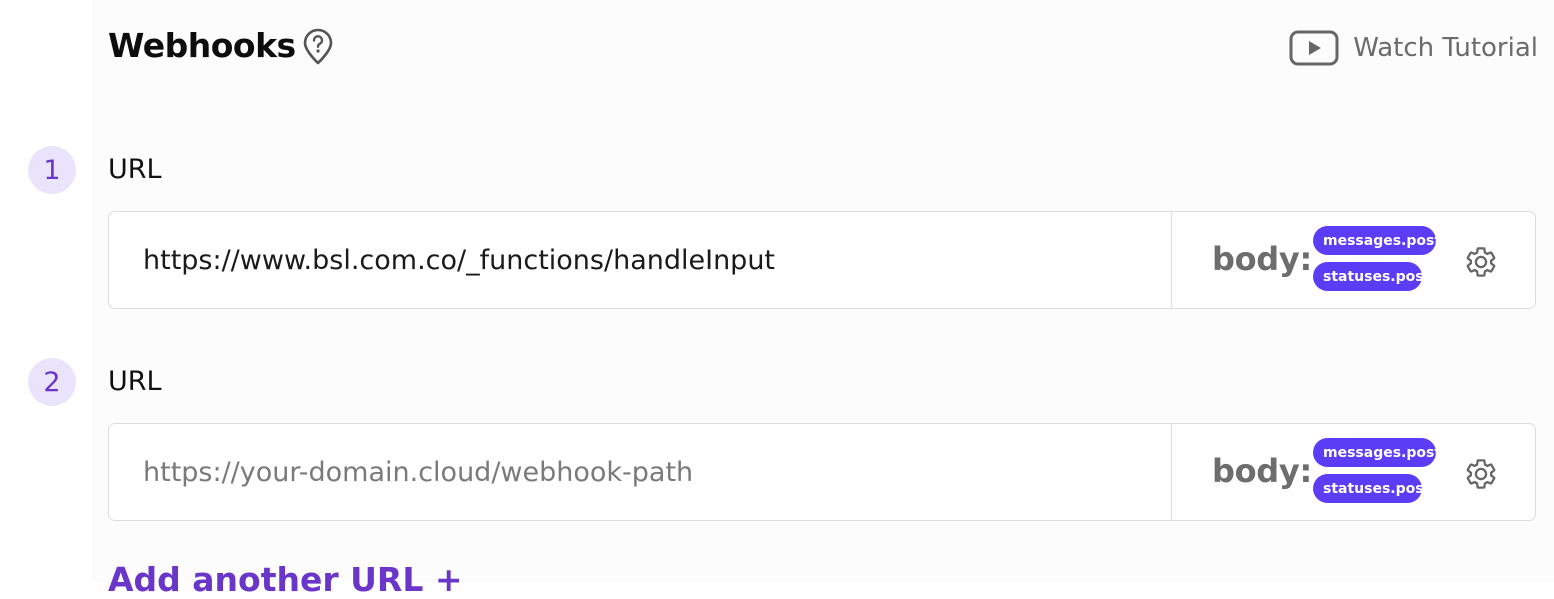  I want to click on url-label-2: URL, so click(135, 381).